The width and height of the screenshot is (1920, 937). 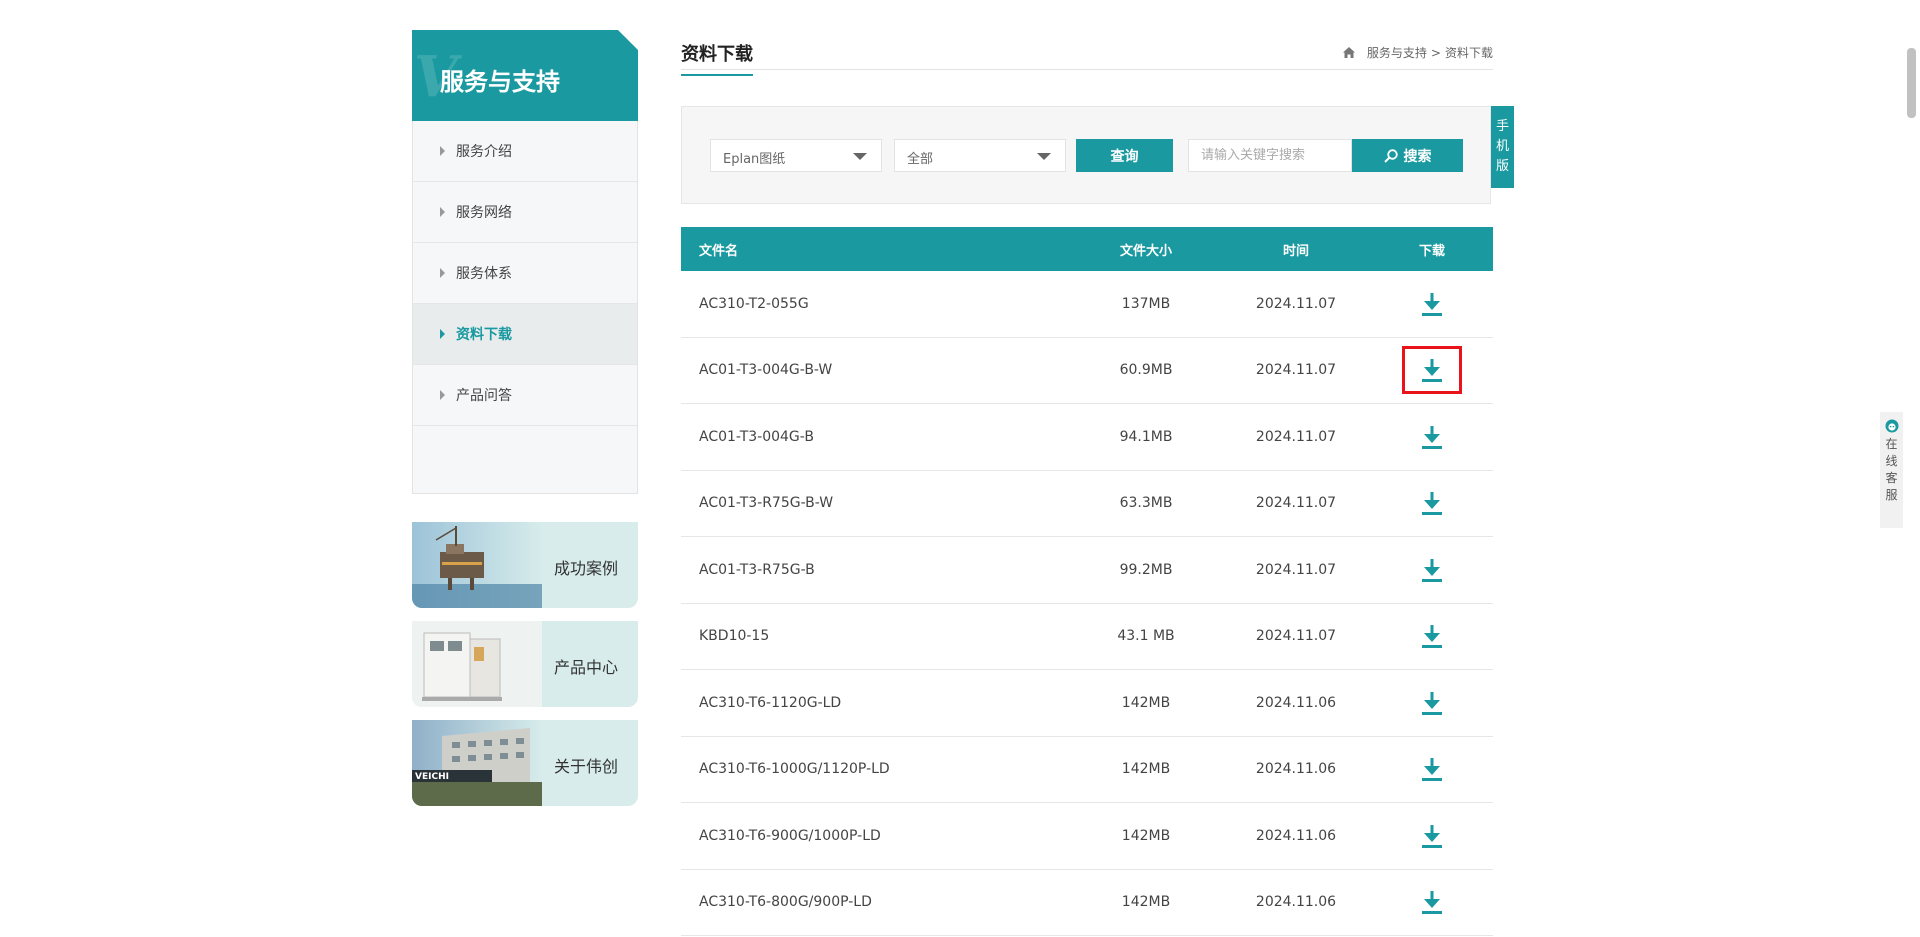 I want to click on file-name: KBD10-15, so click(x=734, y=636).